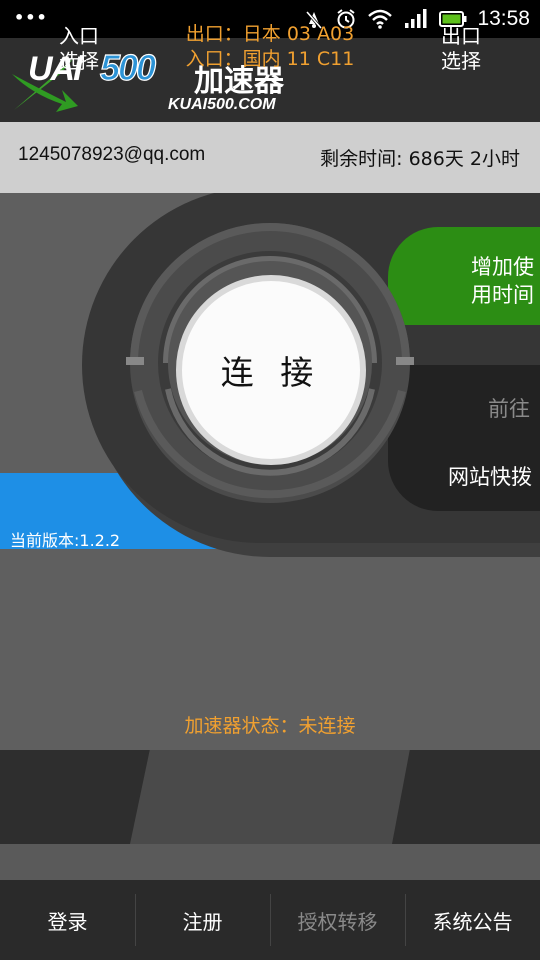  I want to click on exit-select-label: 出口 选择, so click(461, 48).